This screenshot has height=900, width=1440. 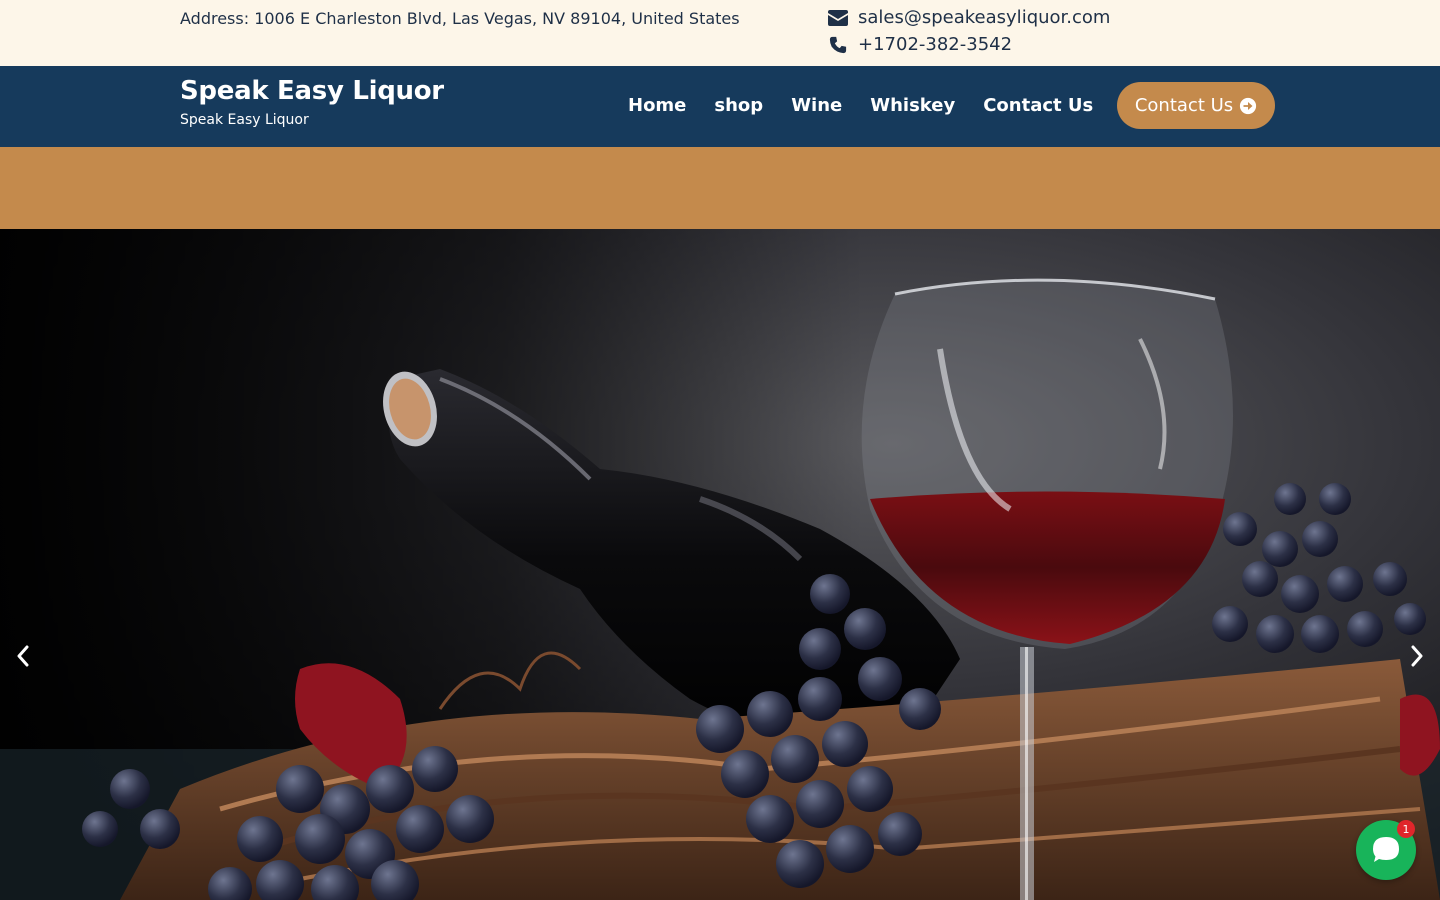 I want to click on nav-item-whiskey: Whiskey, so click(x=912, y=105).